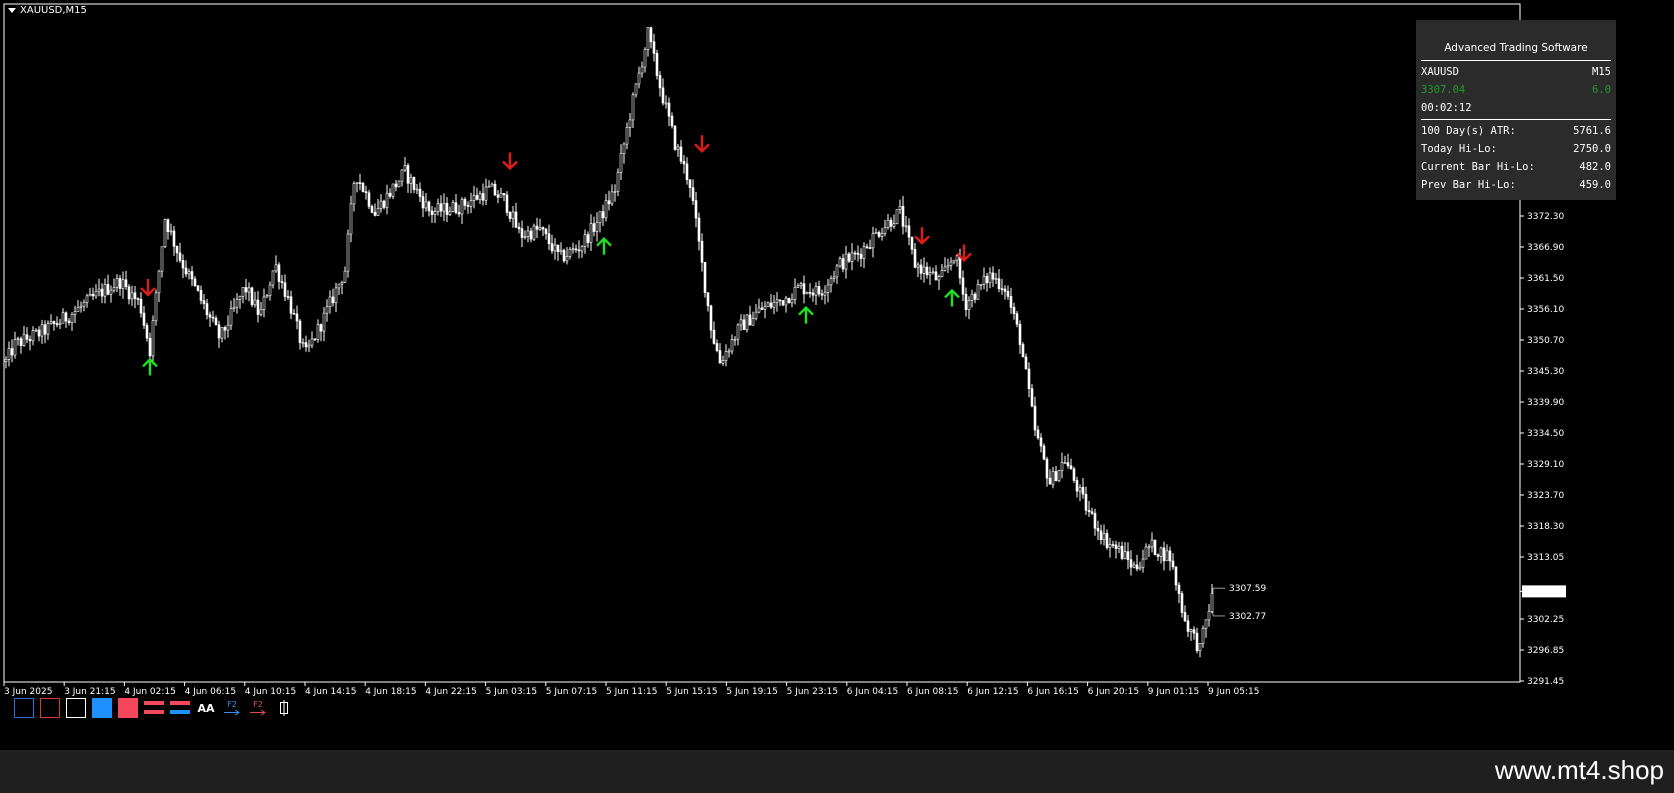  Describe the element at coordinates (1440, 72) in the screenshot. I see `info-symbol: XAUUSD` at that location.